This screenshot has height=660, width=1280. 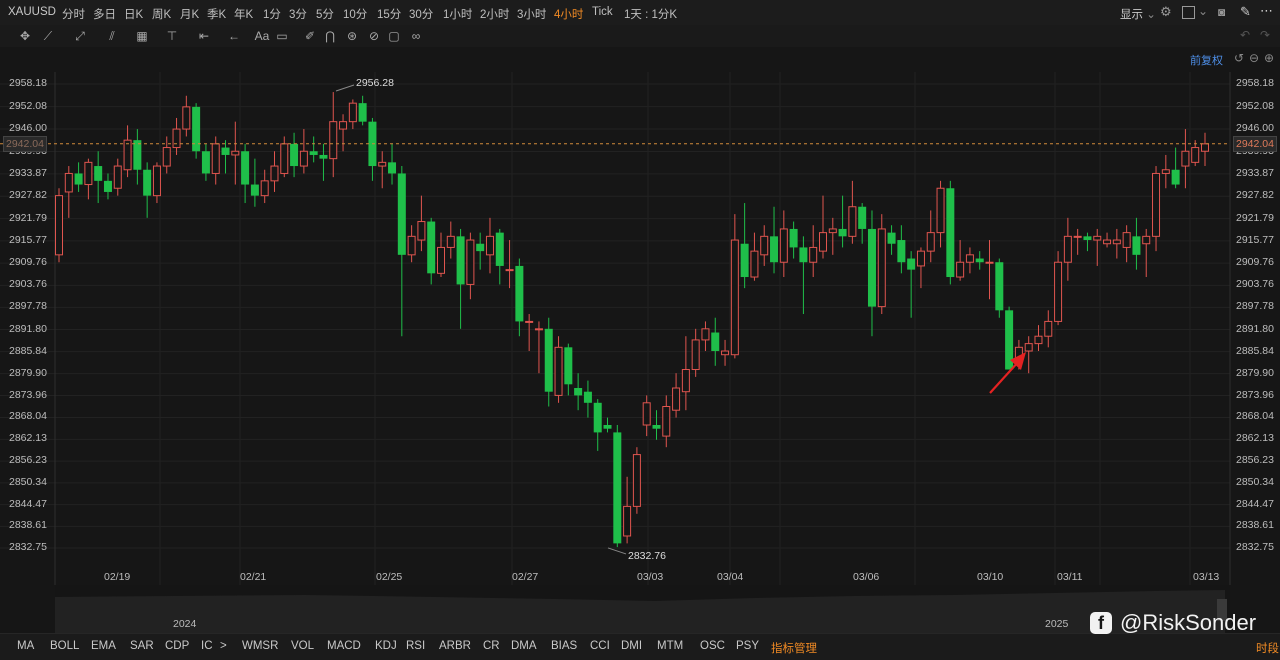 I want to click on y-tick-label-left: 2838.61, so click(x=28, y=525).